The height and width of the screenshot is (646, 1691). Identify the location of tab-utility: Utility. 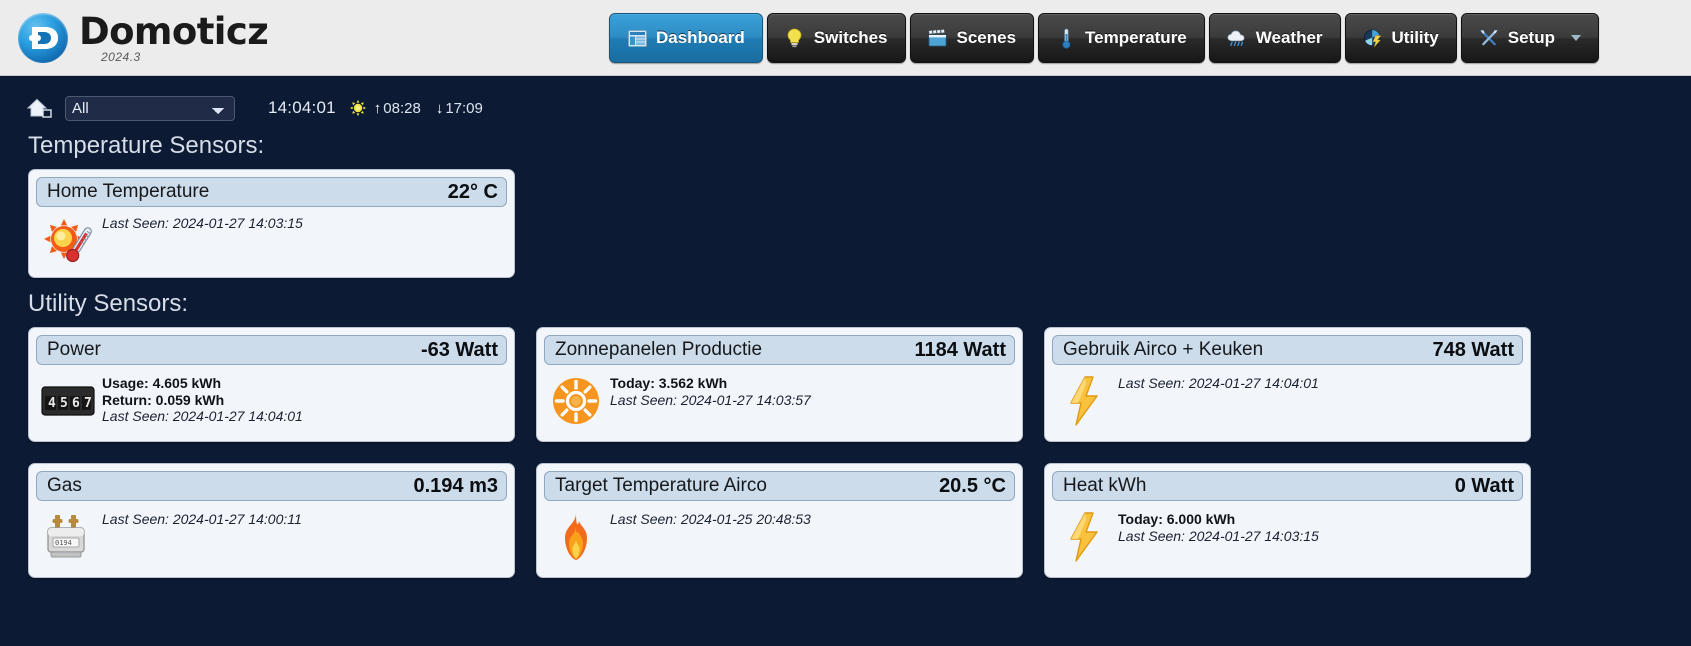
(1400, 38).